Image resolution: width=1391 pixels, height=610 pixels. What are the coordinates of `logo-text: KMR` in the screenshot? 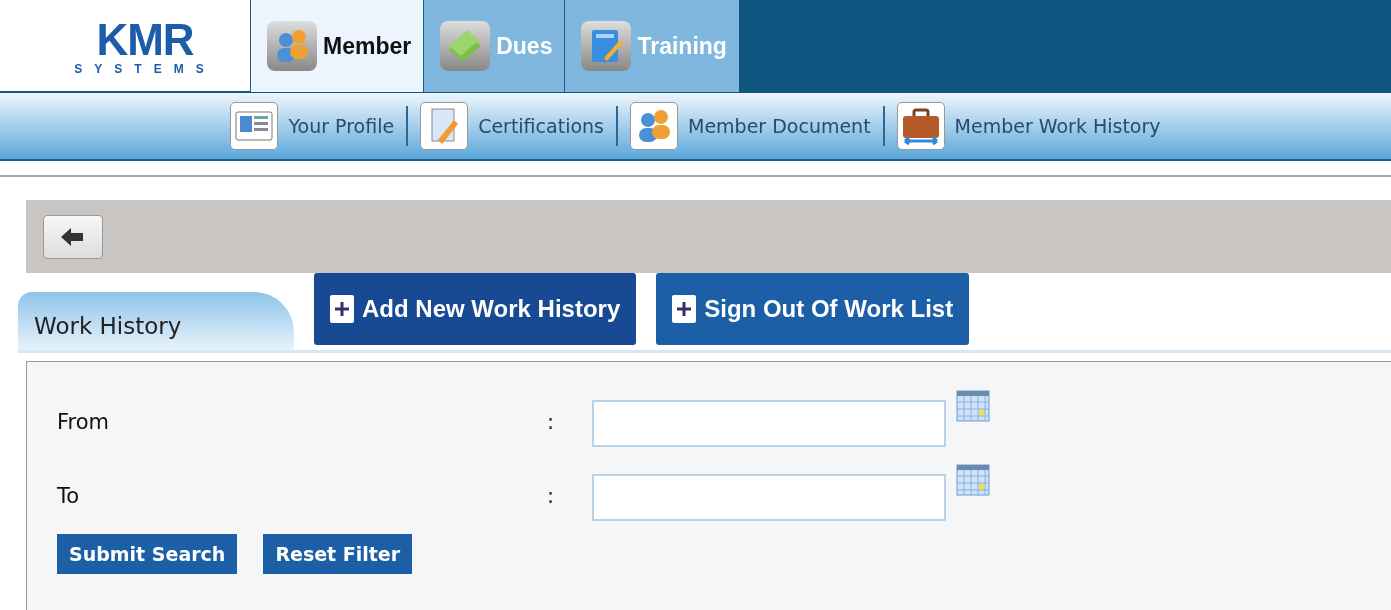 It's located at (144, 39).